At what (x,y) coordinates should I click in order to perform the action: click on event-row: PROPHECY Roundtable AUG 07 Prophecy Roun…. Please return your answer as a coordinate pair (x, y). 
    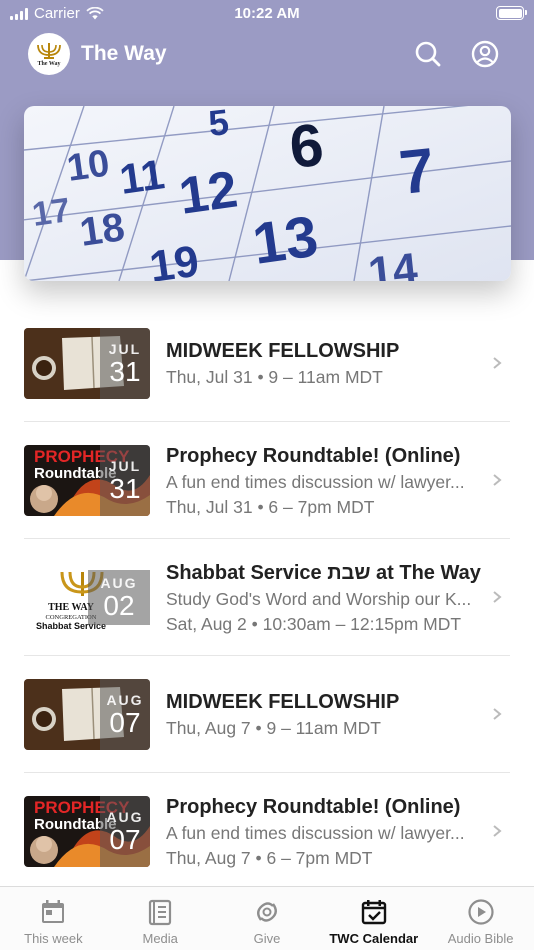
    Looking at the image, I should click on (267, 831).